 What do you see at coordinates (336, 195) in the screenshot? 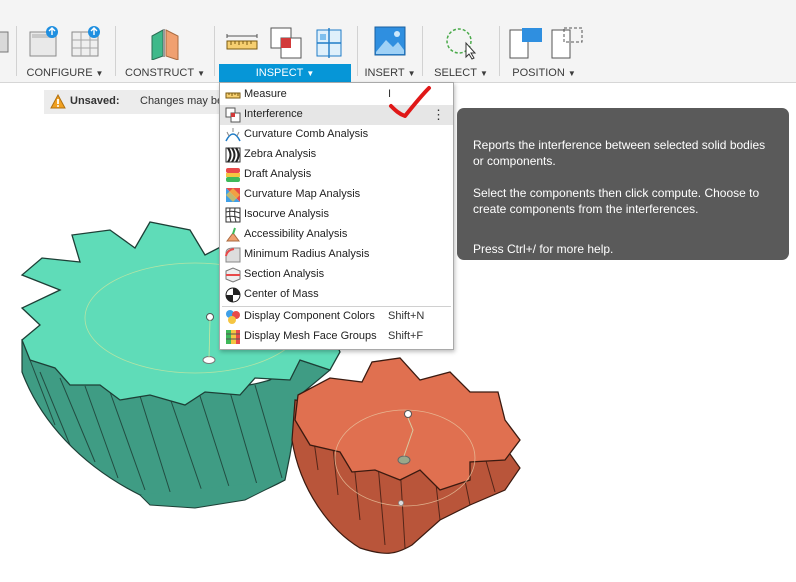
I see `menu-item-curvature-map: Curvature Map Analysis` at bounding box center [336, 195].